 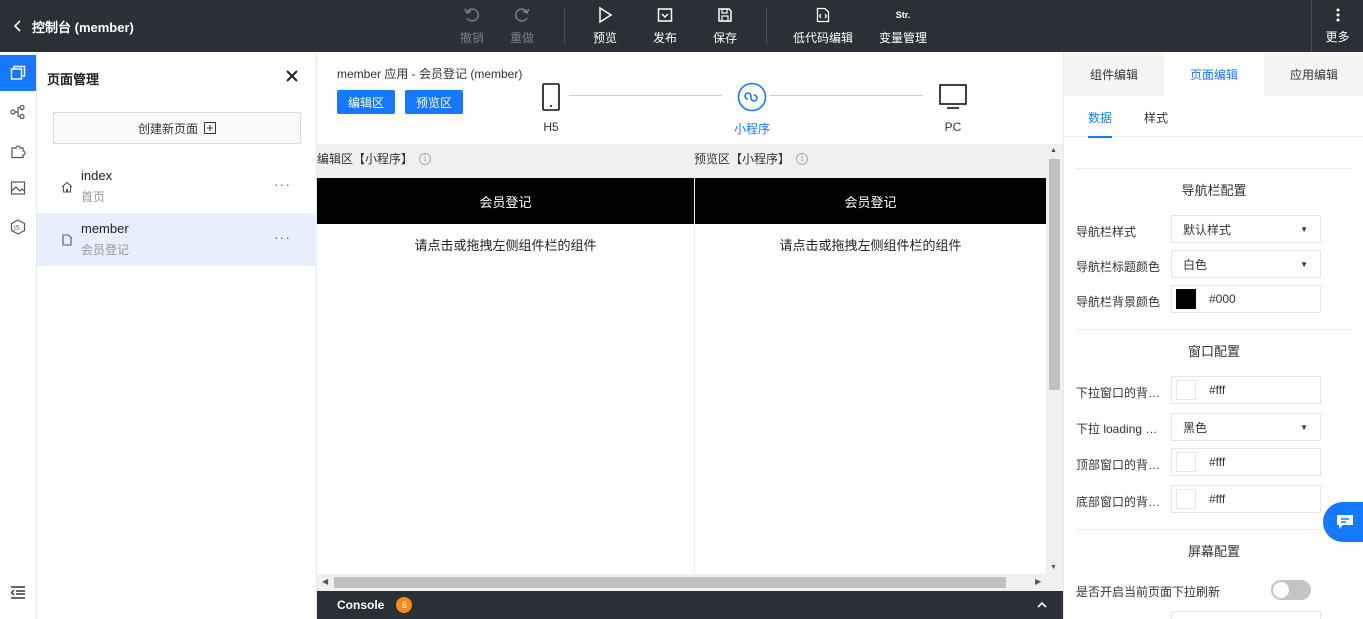 I want to click on pages-icon, so click(x=18, y=72).